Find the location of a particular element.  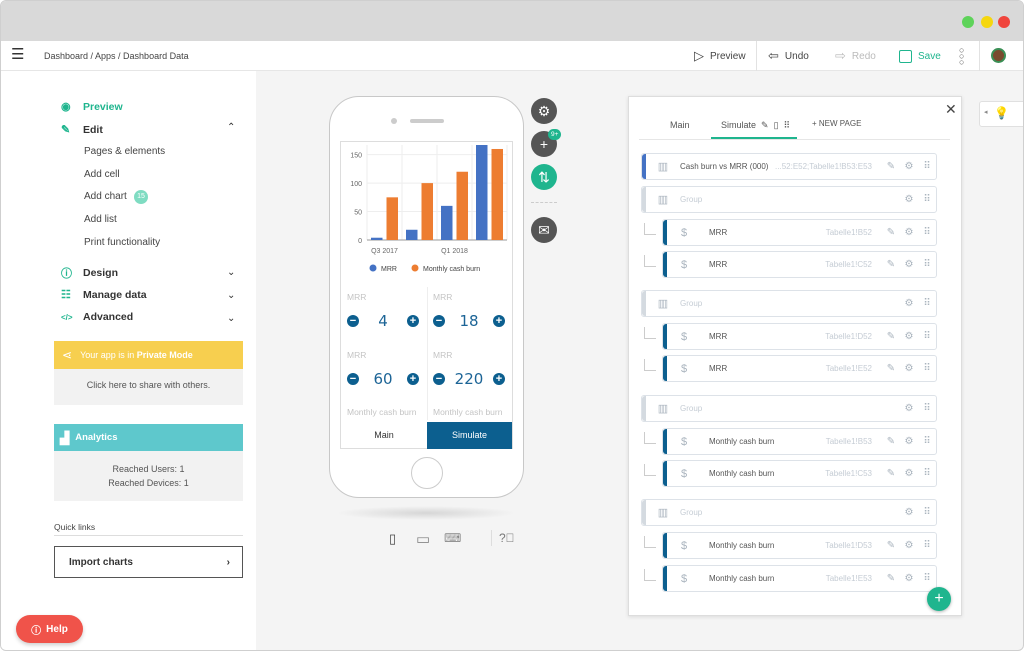

redo-button: ⇨ Redo is located at coordinates (855, 56).